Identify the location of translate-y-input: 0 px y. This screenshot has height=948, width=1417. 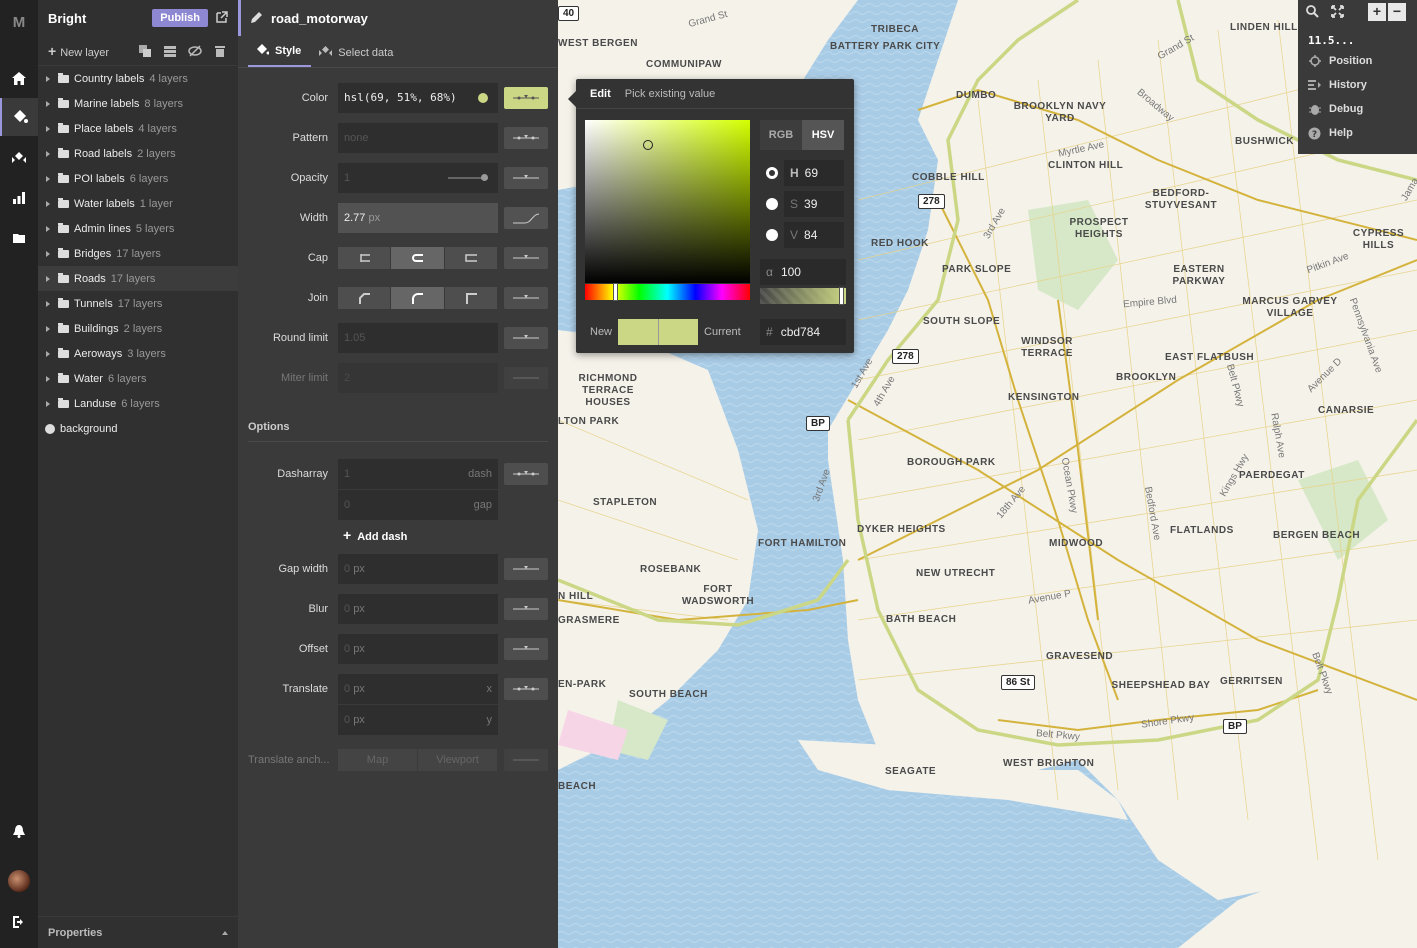
(418, 720).